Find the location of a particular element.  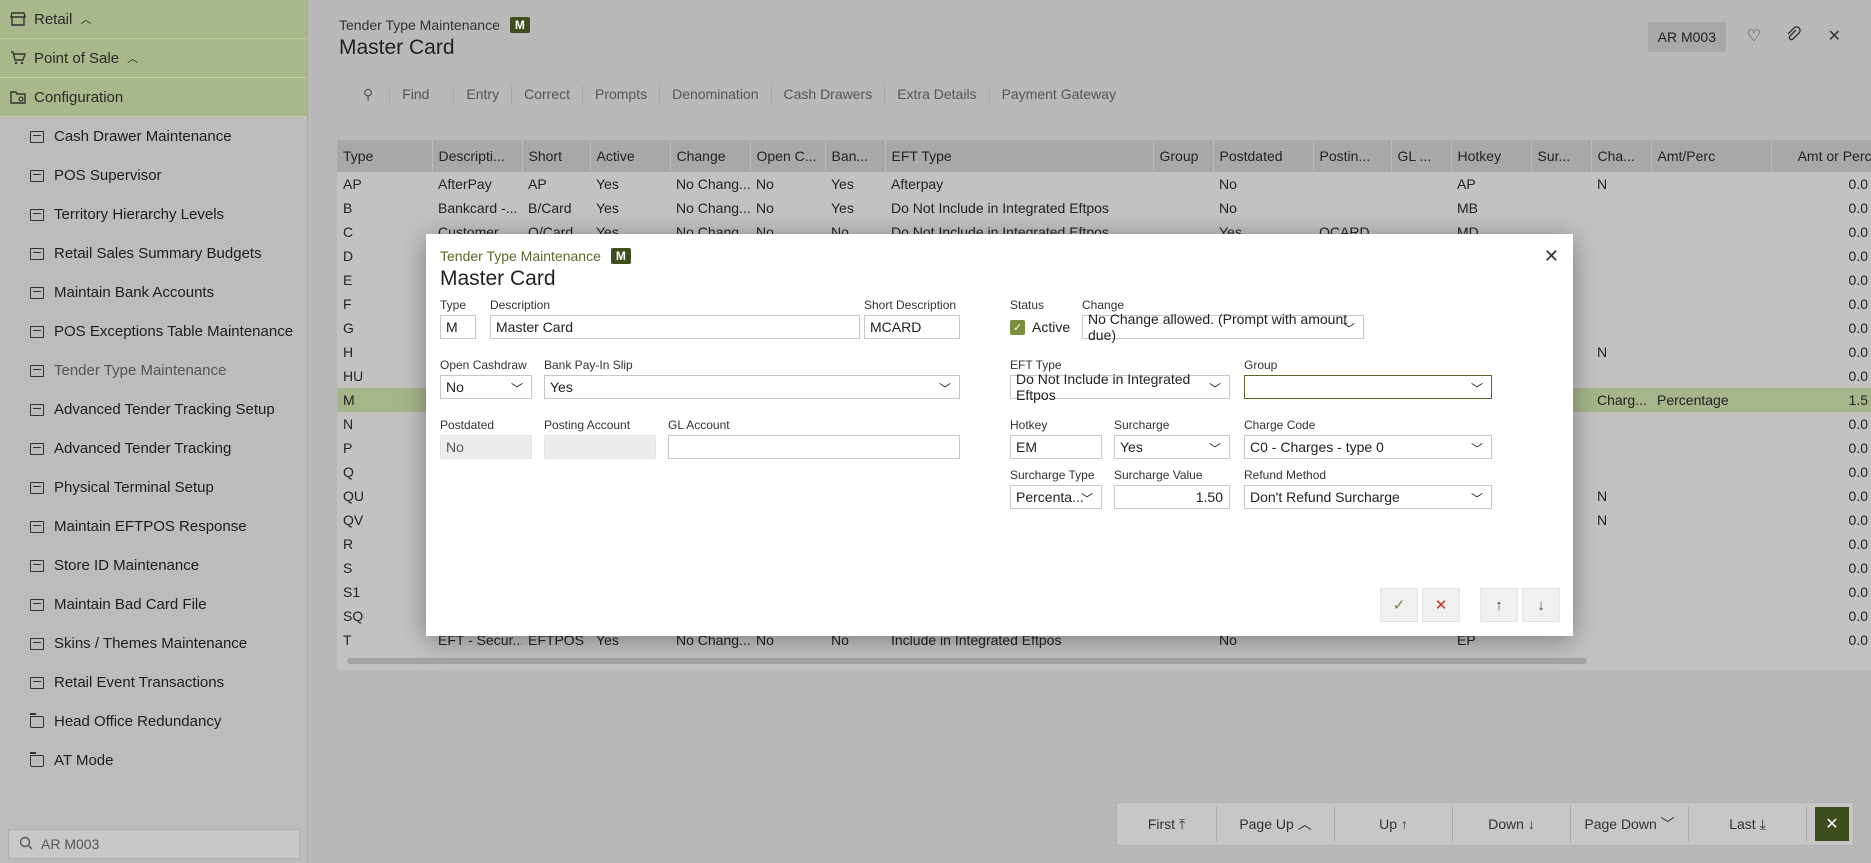

hotkey-field: EM is located at coordinates (1056, 447).